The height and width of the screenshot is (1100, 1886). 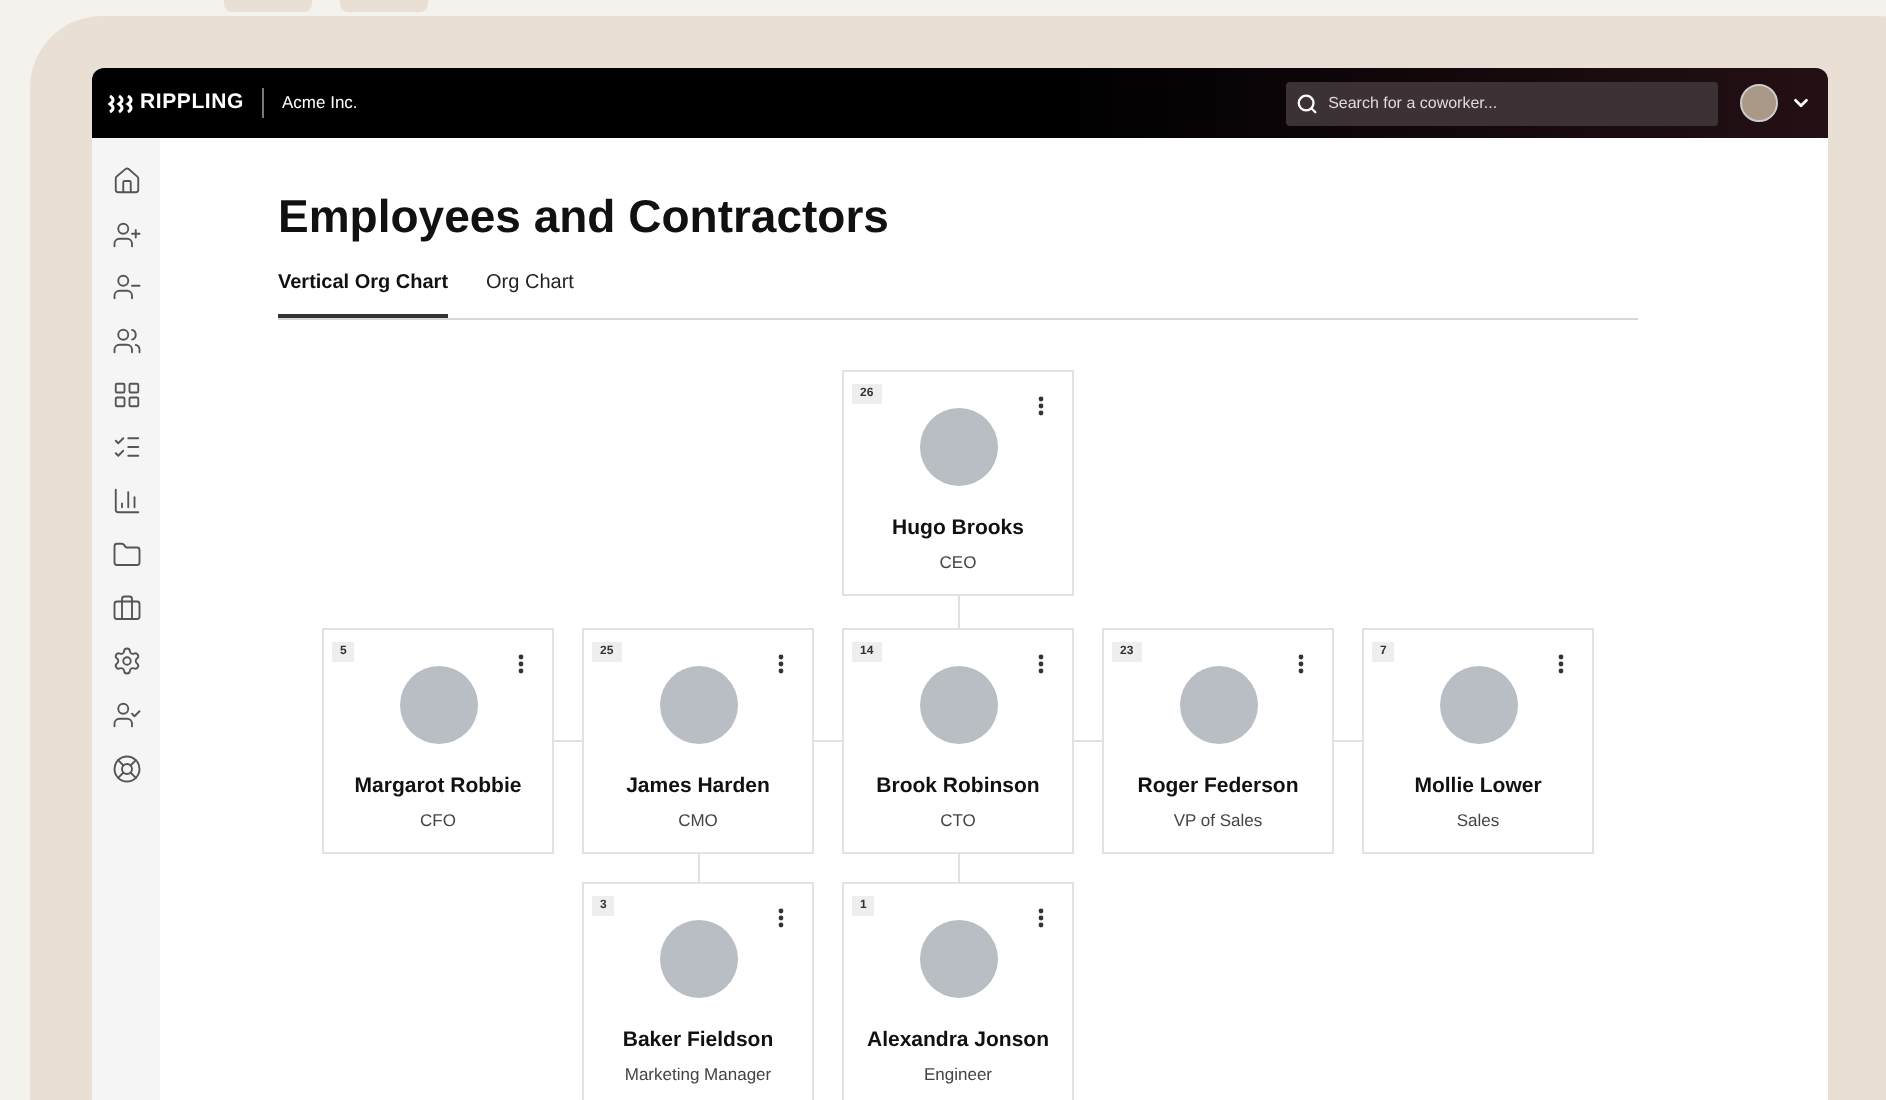 I want to click on brand-name: RIPPLING, so click(x=192, y=102).